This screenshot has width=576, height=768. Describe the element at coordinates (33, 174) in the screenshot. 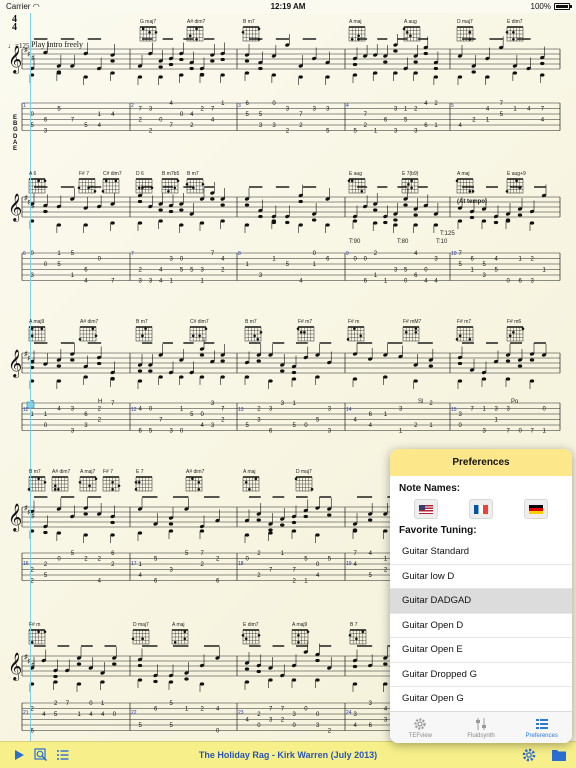

I see `chord-name: A 6` at that location.